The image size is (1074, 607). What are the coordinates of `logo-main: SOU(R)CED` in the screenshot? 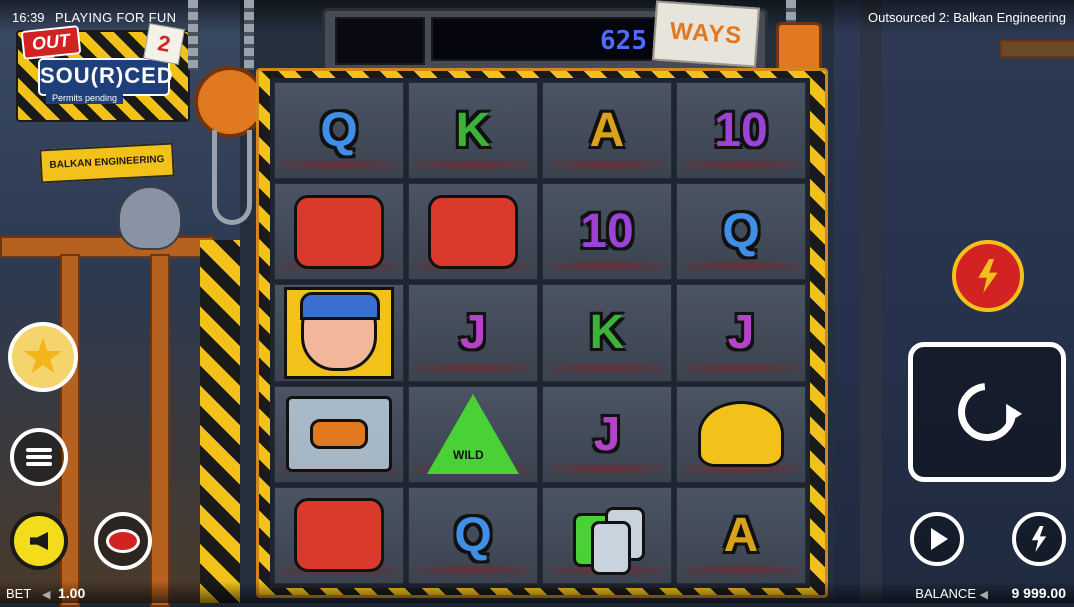 It's located at (105, 77).